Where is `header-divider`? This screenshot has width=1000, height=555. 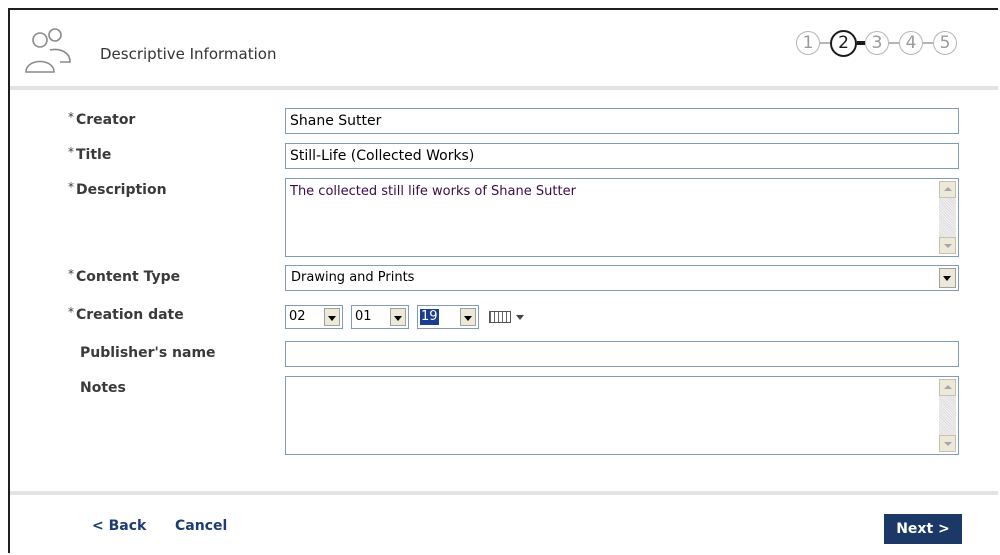 header-divider is located at coordinates (504, 88).